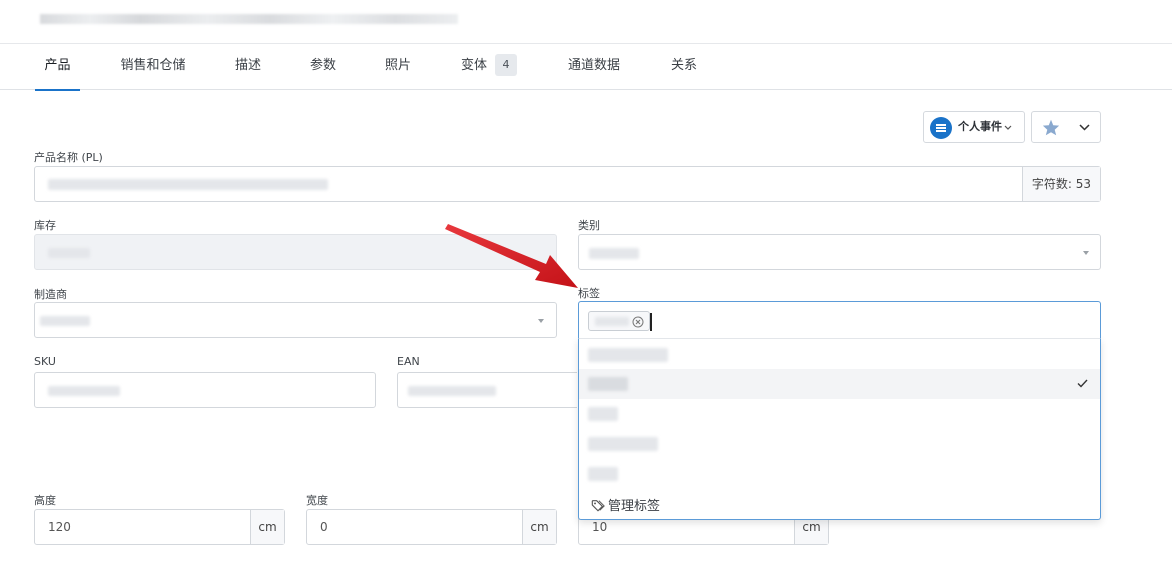 Image resolution: width=1172 pixels, height=577 pixels. I want to click on tab-relations: 关系, so click(684, 67).